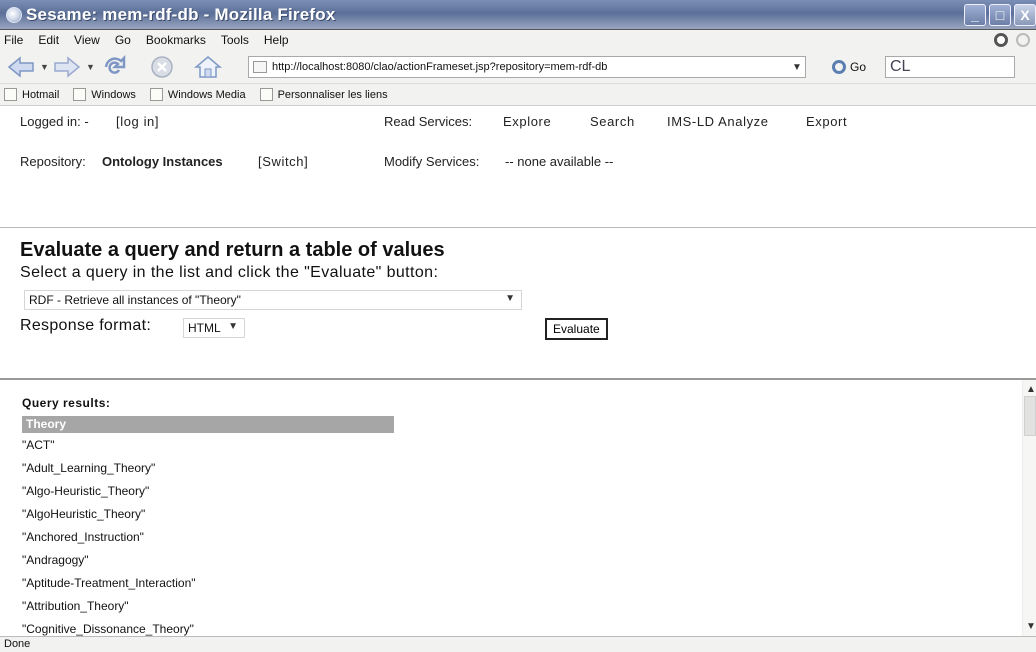 This screenshot has height=652, width=1036. I want to click on status-bar: Done, so click(518, 644).